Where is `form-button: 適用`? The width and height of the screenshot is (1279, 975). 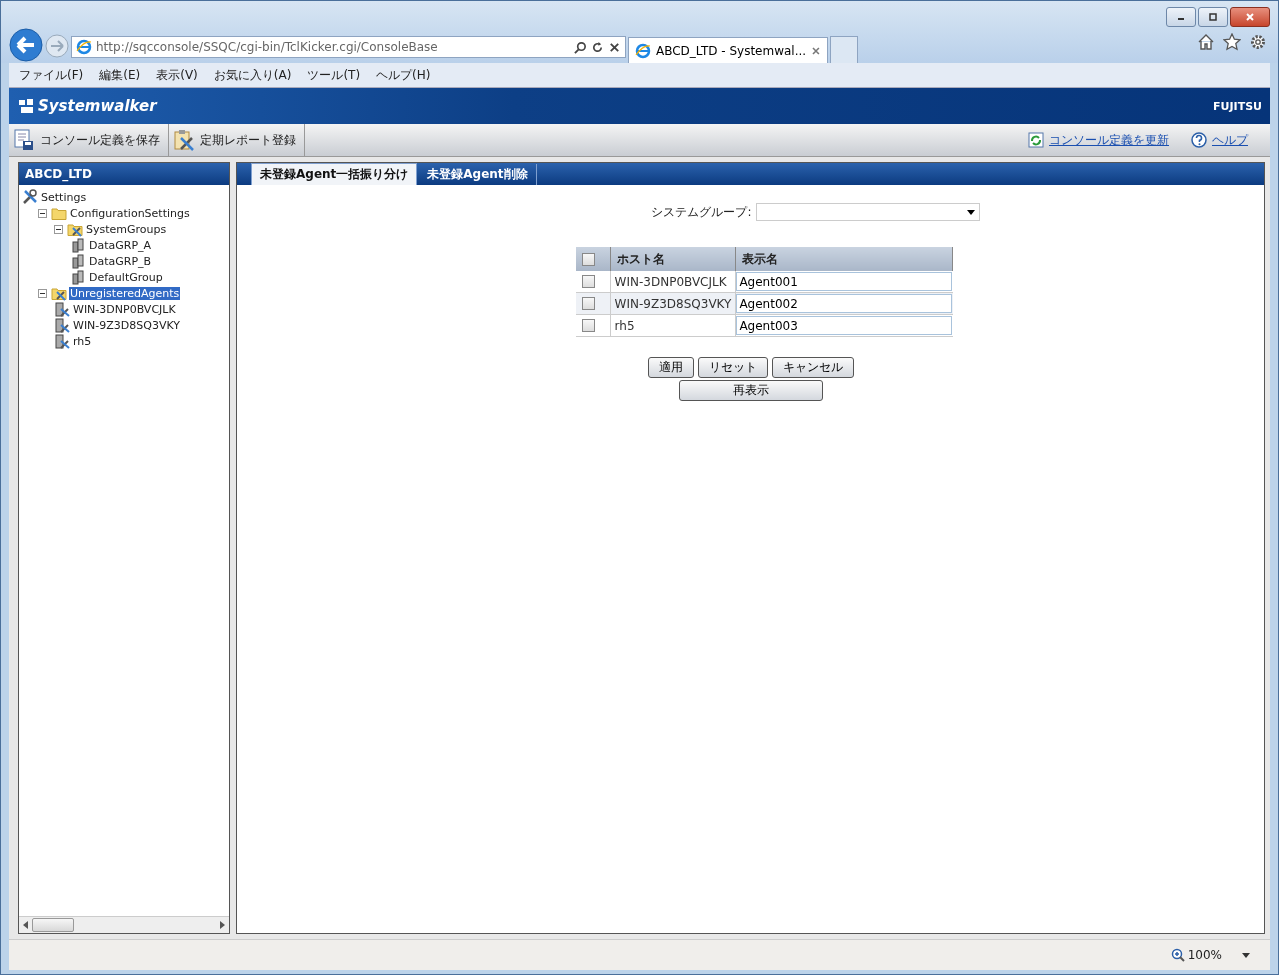 form-button: 適用 is located at coordinates (670, 367).